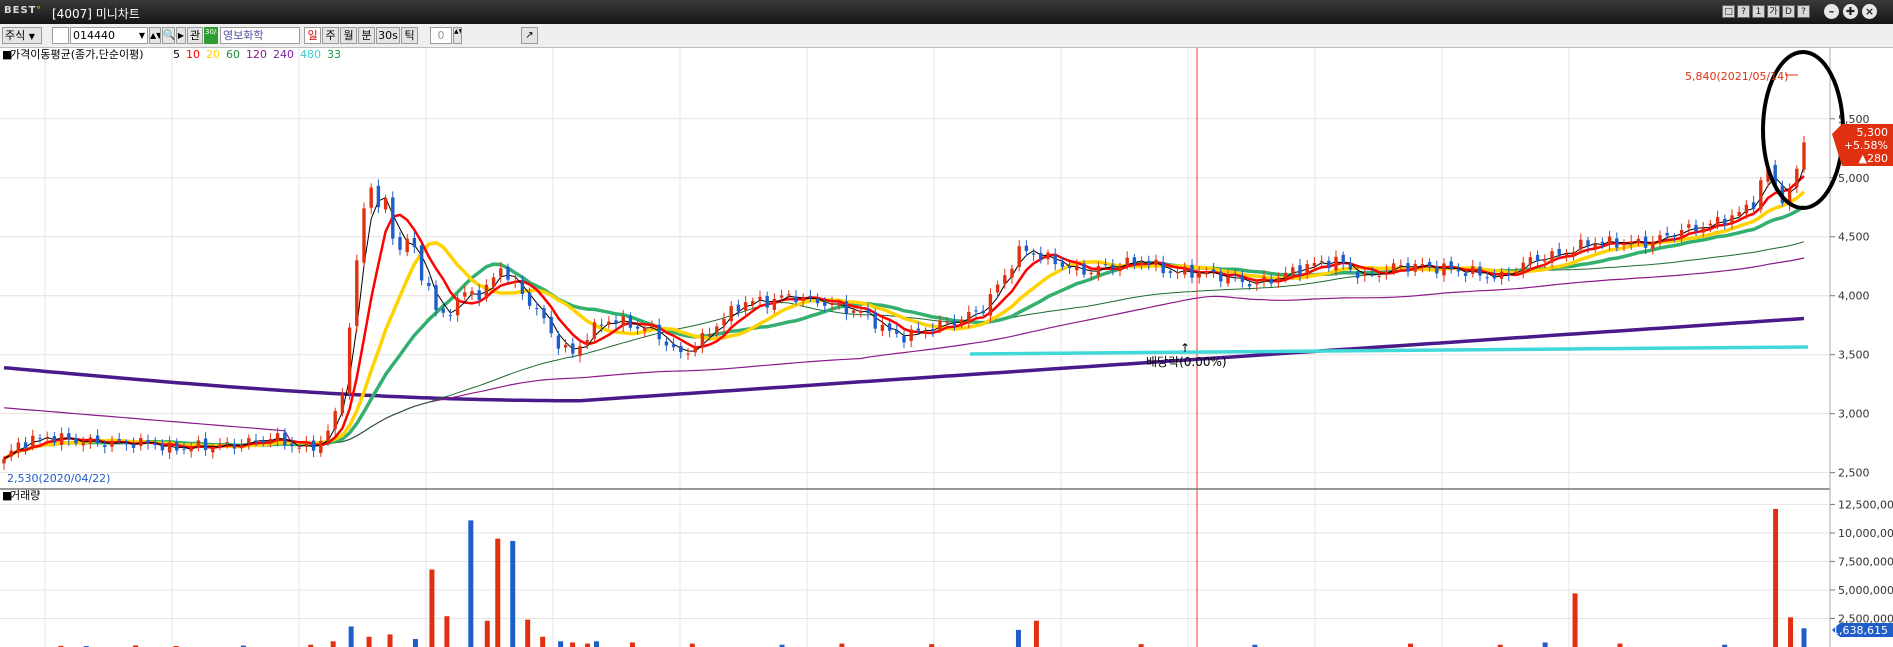 This screenshot has height=647, width=1893. Describe the element at coordinates (1854, 178) in the screenshot. I see `price-tick-label: 5,000` at that location.